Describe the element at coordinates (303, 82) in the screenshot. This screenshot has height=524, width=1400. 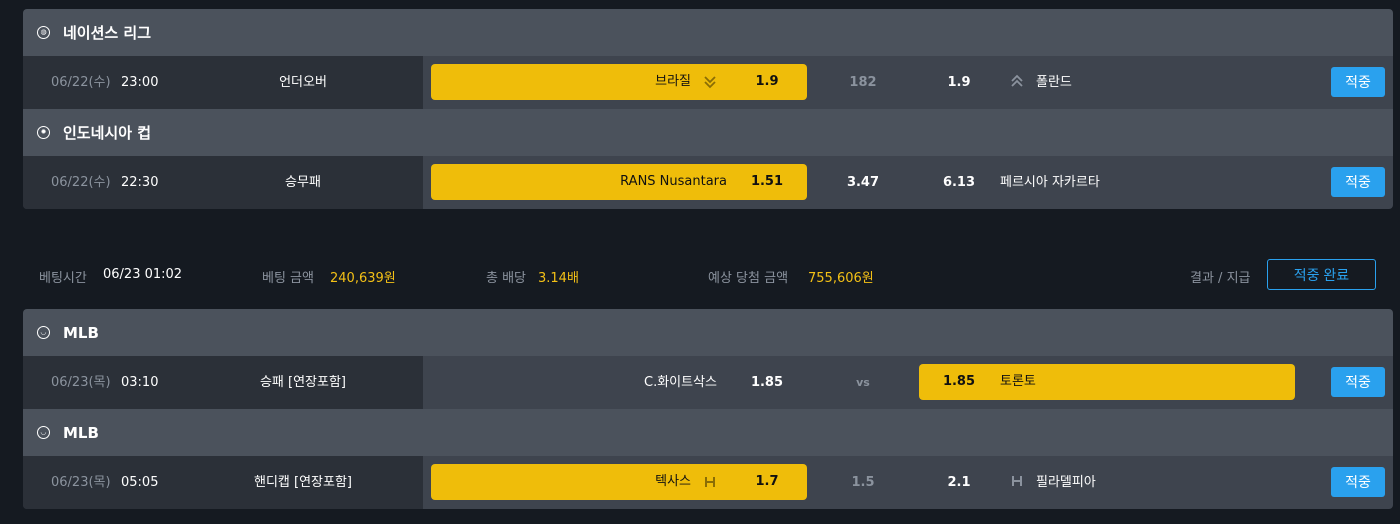
I see `market-type: 언더오버` at that location.